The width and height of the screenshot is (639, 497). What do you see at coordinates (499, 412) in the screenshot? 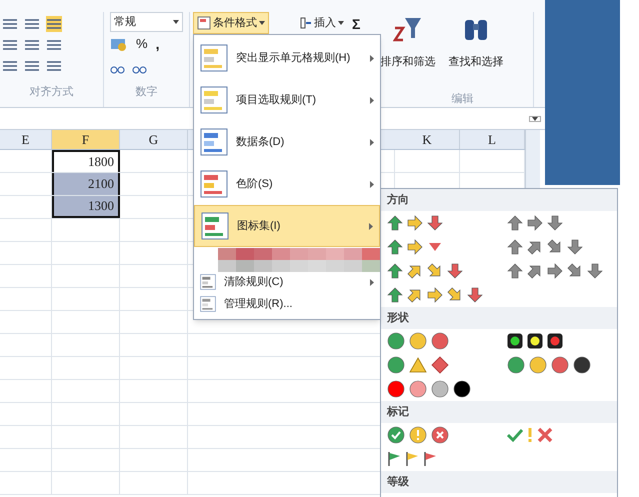
I see `section-header: 标记` at bounding box center [499, 412].